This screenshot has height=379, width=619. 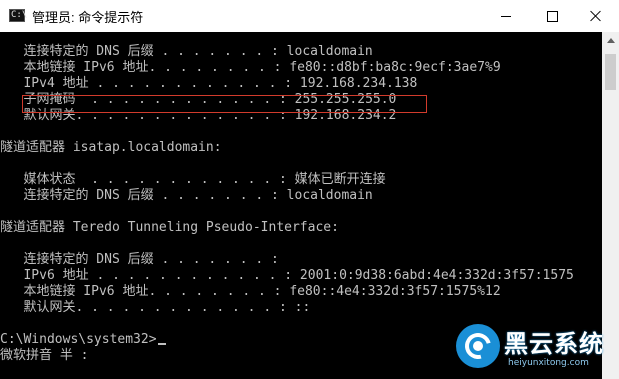 I want to click on console-line: 隧道适配器 Teredo Tunneling Pseudo-Interface:, so click(x=169, y=227).